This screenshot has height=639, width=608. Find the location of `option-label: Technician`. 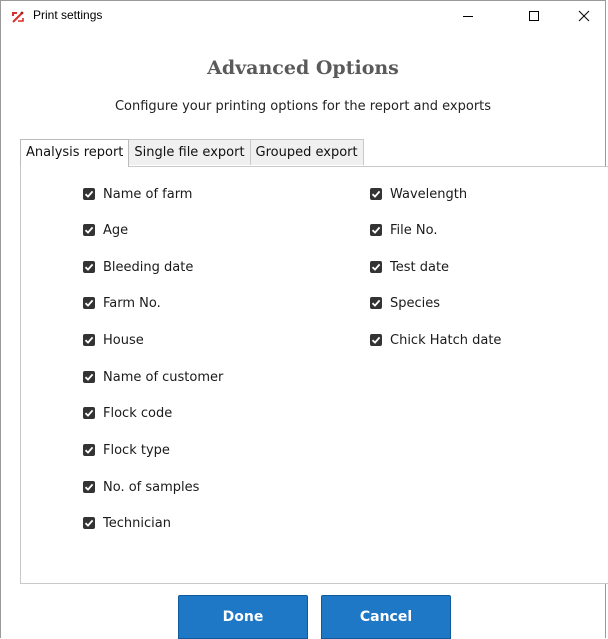

option-label: Technician is located at coordinates (137, 523).